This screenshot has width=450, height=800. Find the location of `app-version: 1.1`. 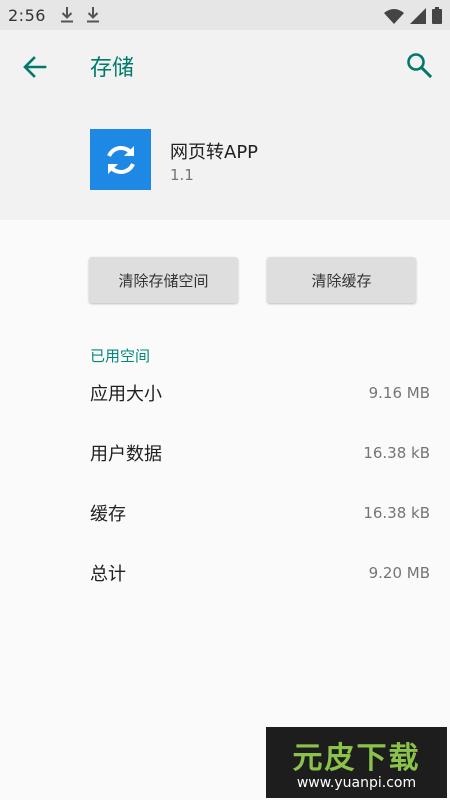

app-version: 1.1 is located at coordinates (182, 175).